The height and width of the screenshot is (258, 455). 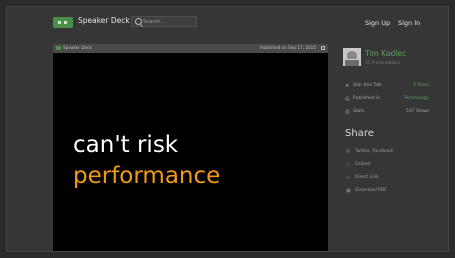 I want to click on stat-row-stars: ★ Star this Talk 5 Stars, so click(x=387, y=86).